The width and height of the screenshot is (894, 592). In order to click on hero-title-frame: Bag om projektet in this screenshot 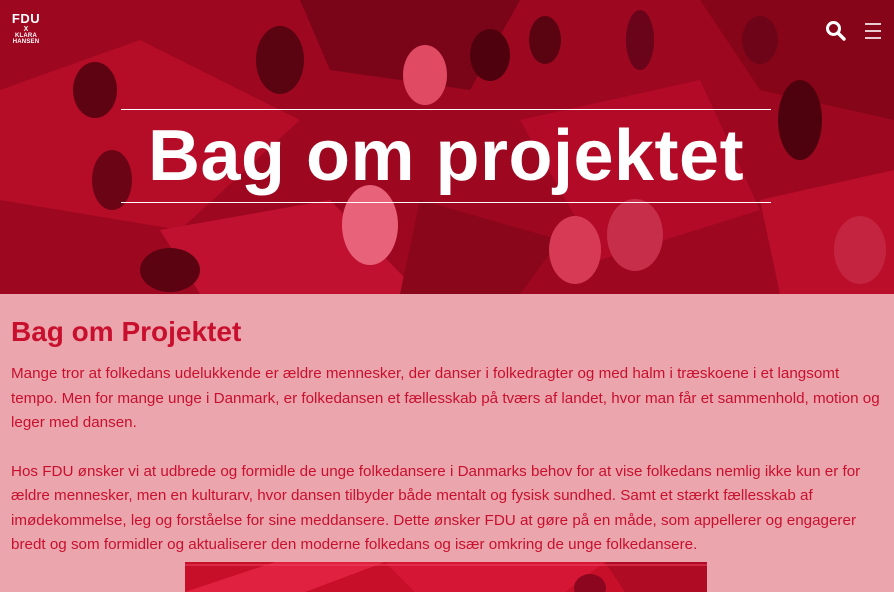, I will do `click(446, 156)`.